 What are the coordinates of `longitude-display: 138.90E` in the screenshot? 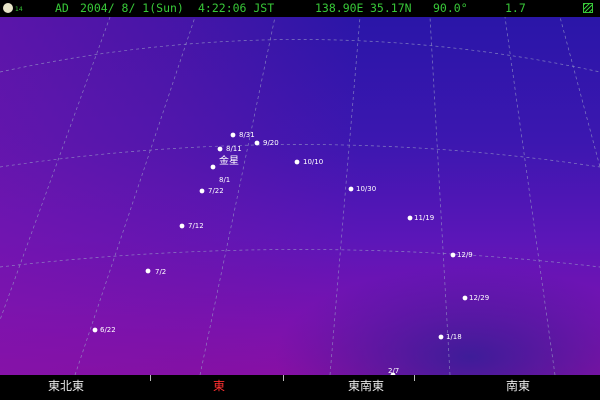 It's located at (339, 8).